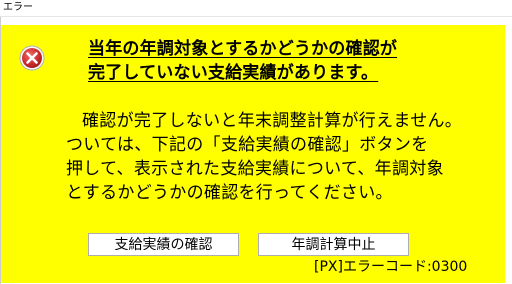 The height and width of the screenshot is (284, 512). Describe the element at coordinates (18, 7) in the screenshot. I see `window-title: エラー` at that location.